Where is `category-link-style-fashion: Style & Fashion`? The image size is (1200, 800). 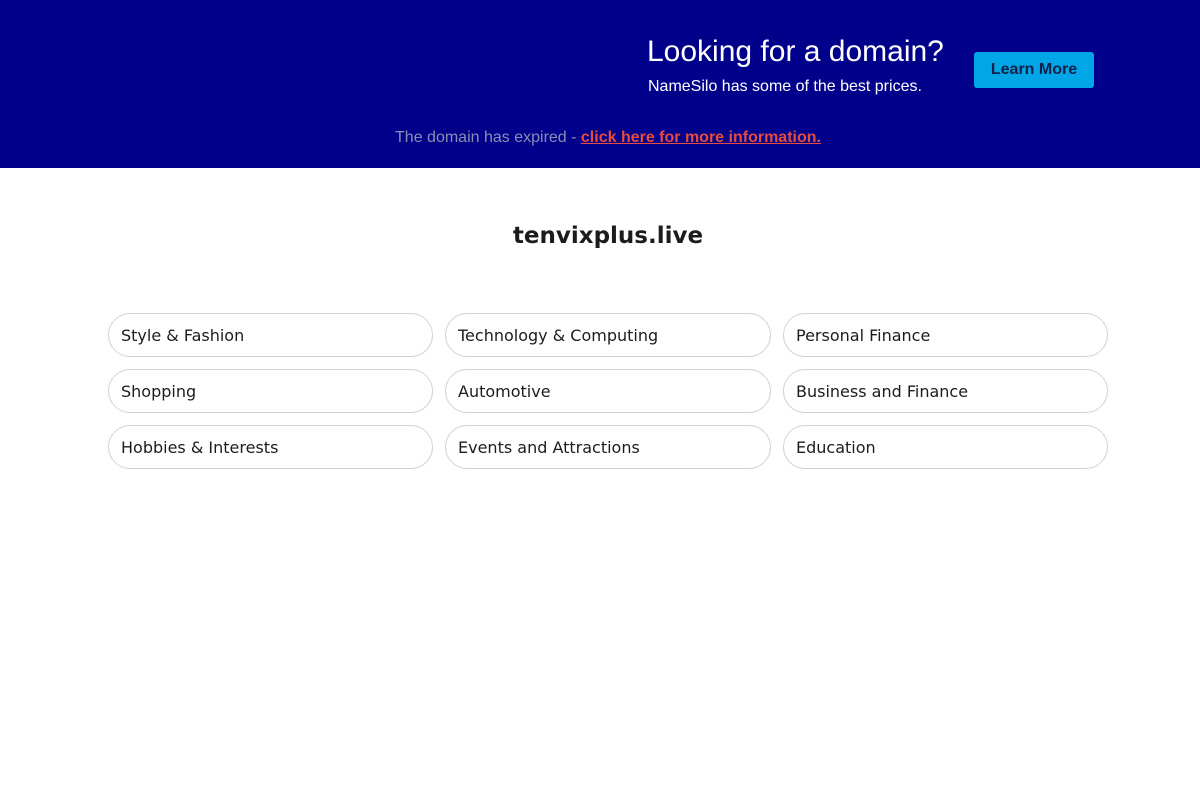
category-link-style-fashion: Style & Fashion is located at coordinates (270, 335).